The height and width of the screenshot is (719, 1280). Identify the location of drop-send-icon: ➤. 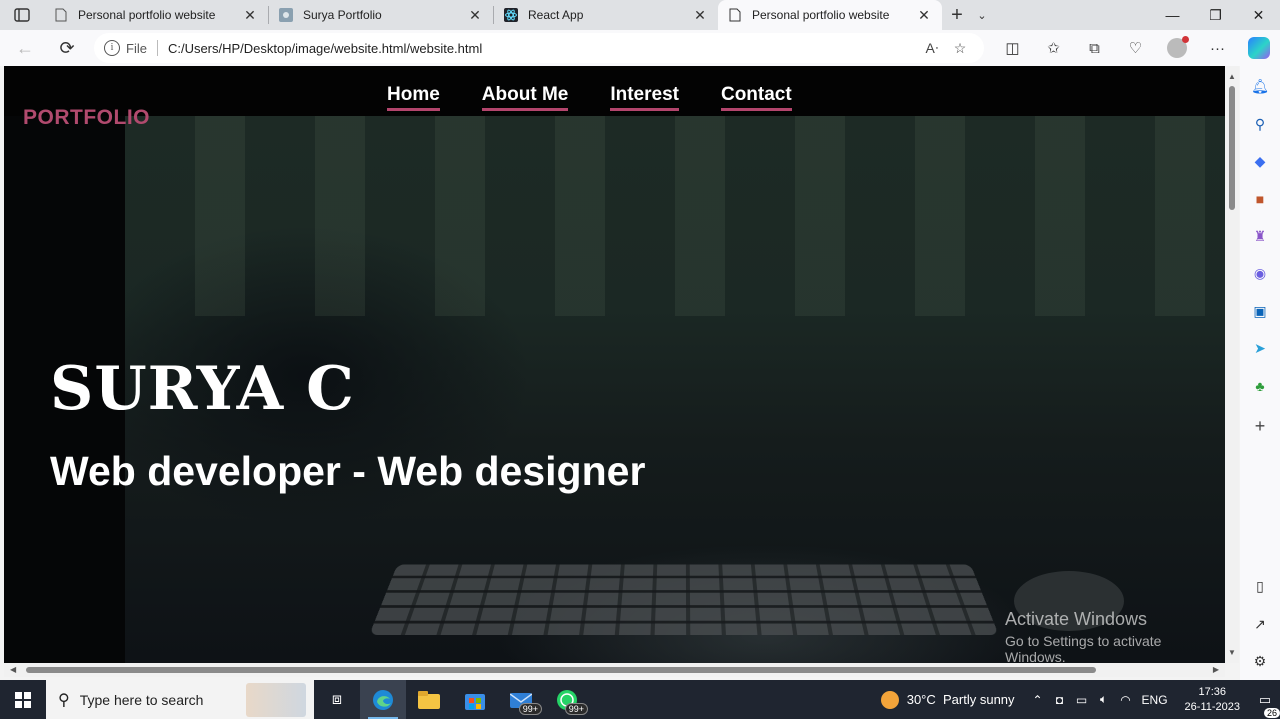
(1260, 348).